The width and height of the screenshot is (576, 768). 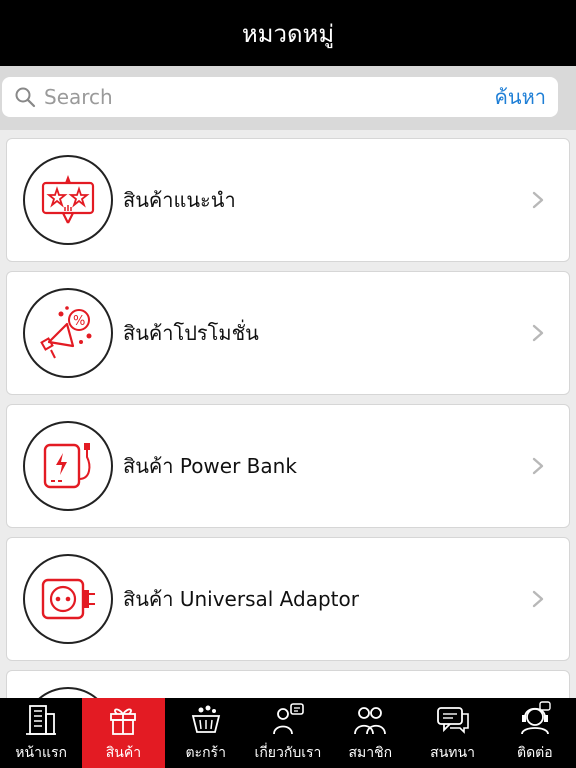 I want to click on tab-label: สนทนา, so click(x=452, y=753).